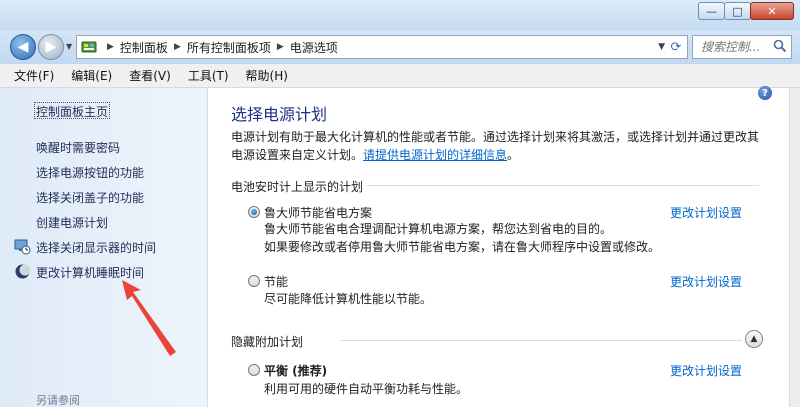 The height and width of the screenshot is (407, 800). I want to click on control-panel-icon, so click(89, 47).